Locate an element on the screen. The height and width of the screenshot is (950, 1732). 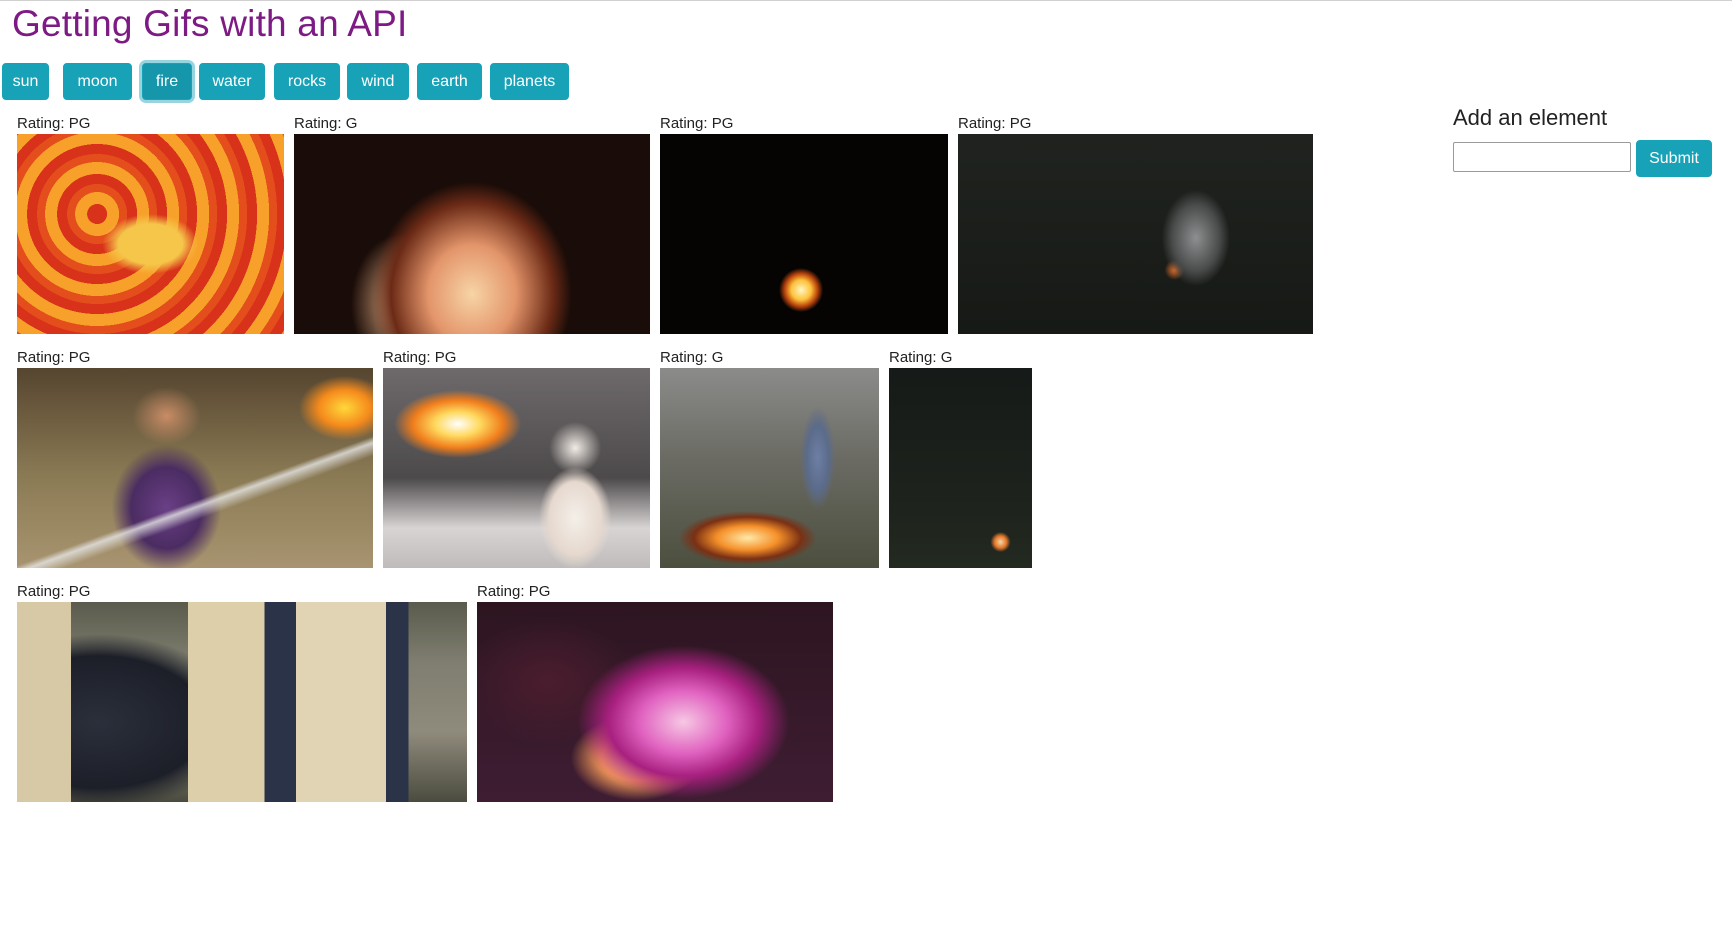
topic-button-sun: sun is located at coordinates (25, 81).